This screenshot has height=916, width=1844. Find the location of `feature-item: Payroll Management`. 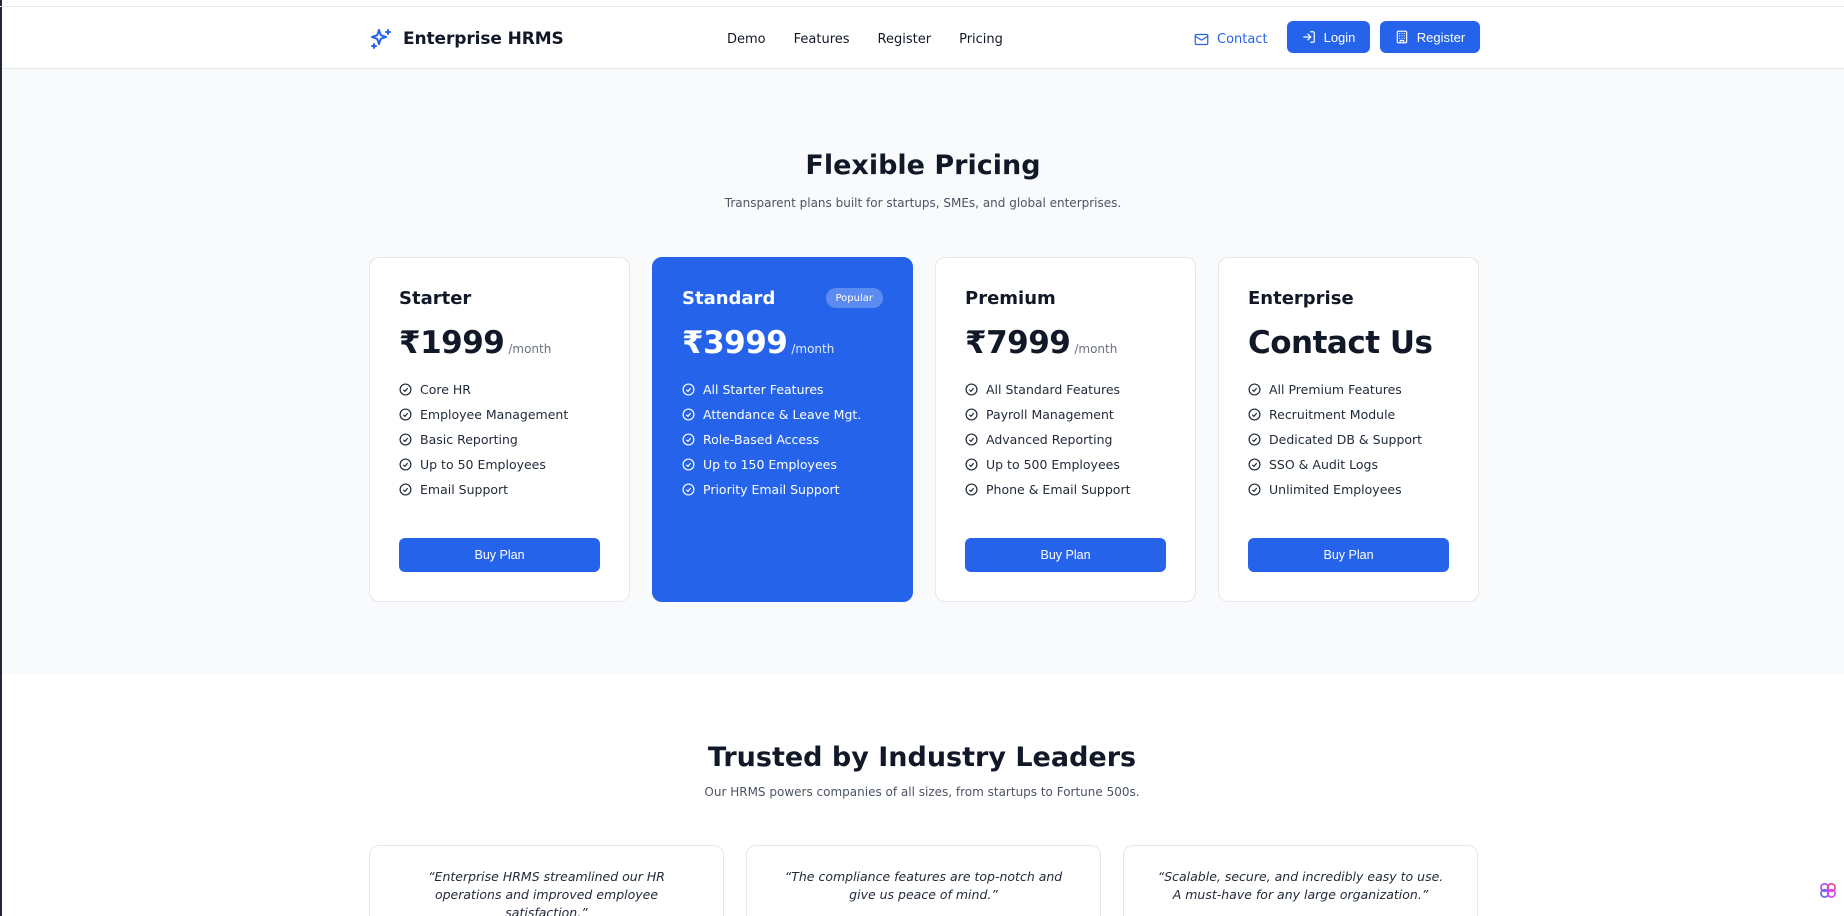

feature-item: Payroll Management is located at coordinates (1065, 414).